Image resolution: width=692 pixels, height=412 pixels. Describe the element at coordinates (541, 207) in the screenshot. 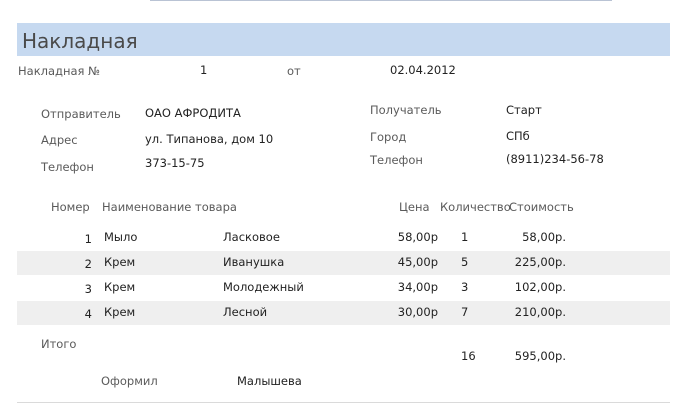

I see `column-header-cost: Стоимость` at that location.